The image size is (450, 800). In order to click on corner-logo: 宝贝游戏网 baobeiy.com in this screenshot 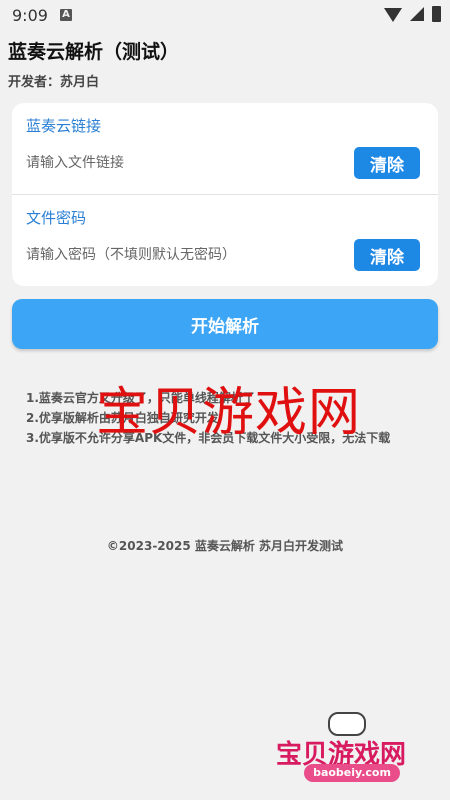, I will do `click(360, 752)`.